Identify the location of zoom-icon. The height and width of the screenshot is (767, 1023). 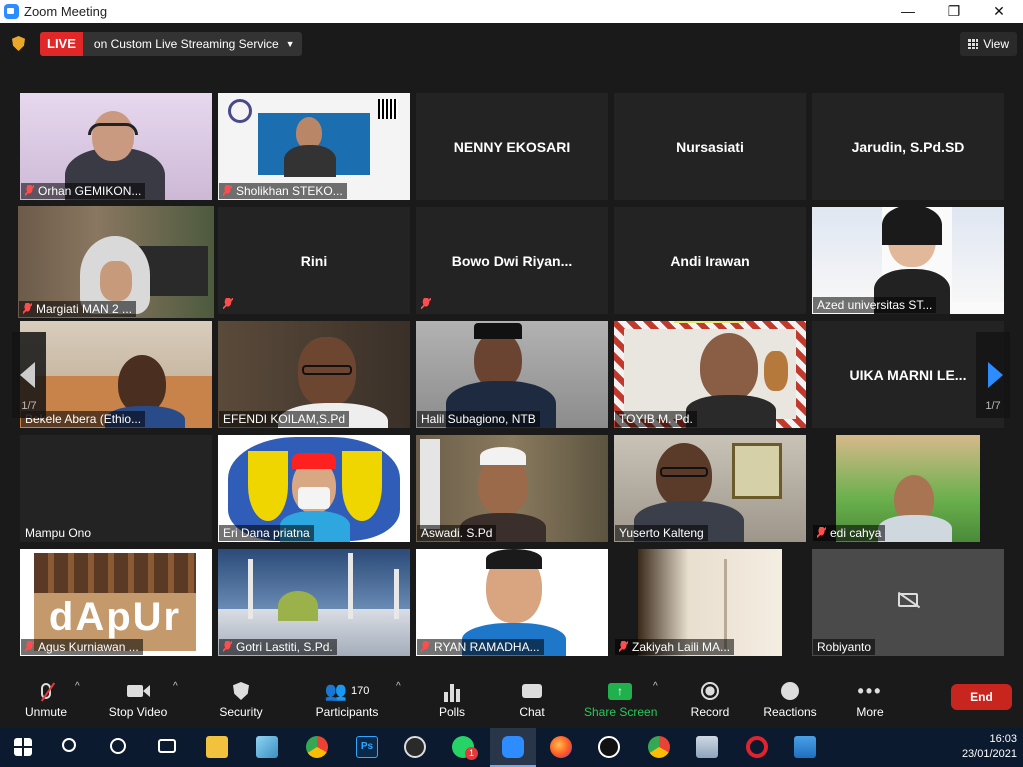
(513, 747).